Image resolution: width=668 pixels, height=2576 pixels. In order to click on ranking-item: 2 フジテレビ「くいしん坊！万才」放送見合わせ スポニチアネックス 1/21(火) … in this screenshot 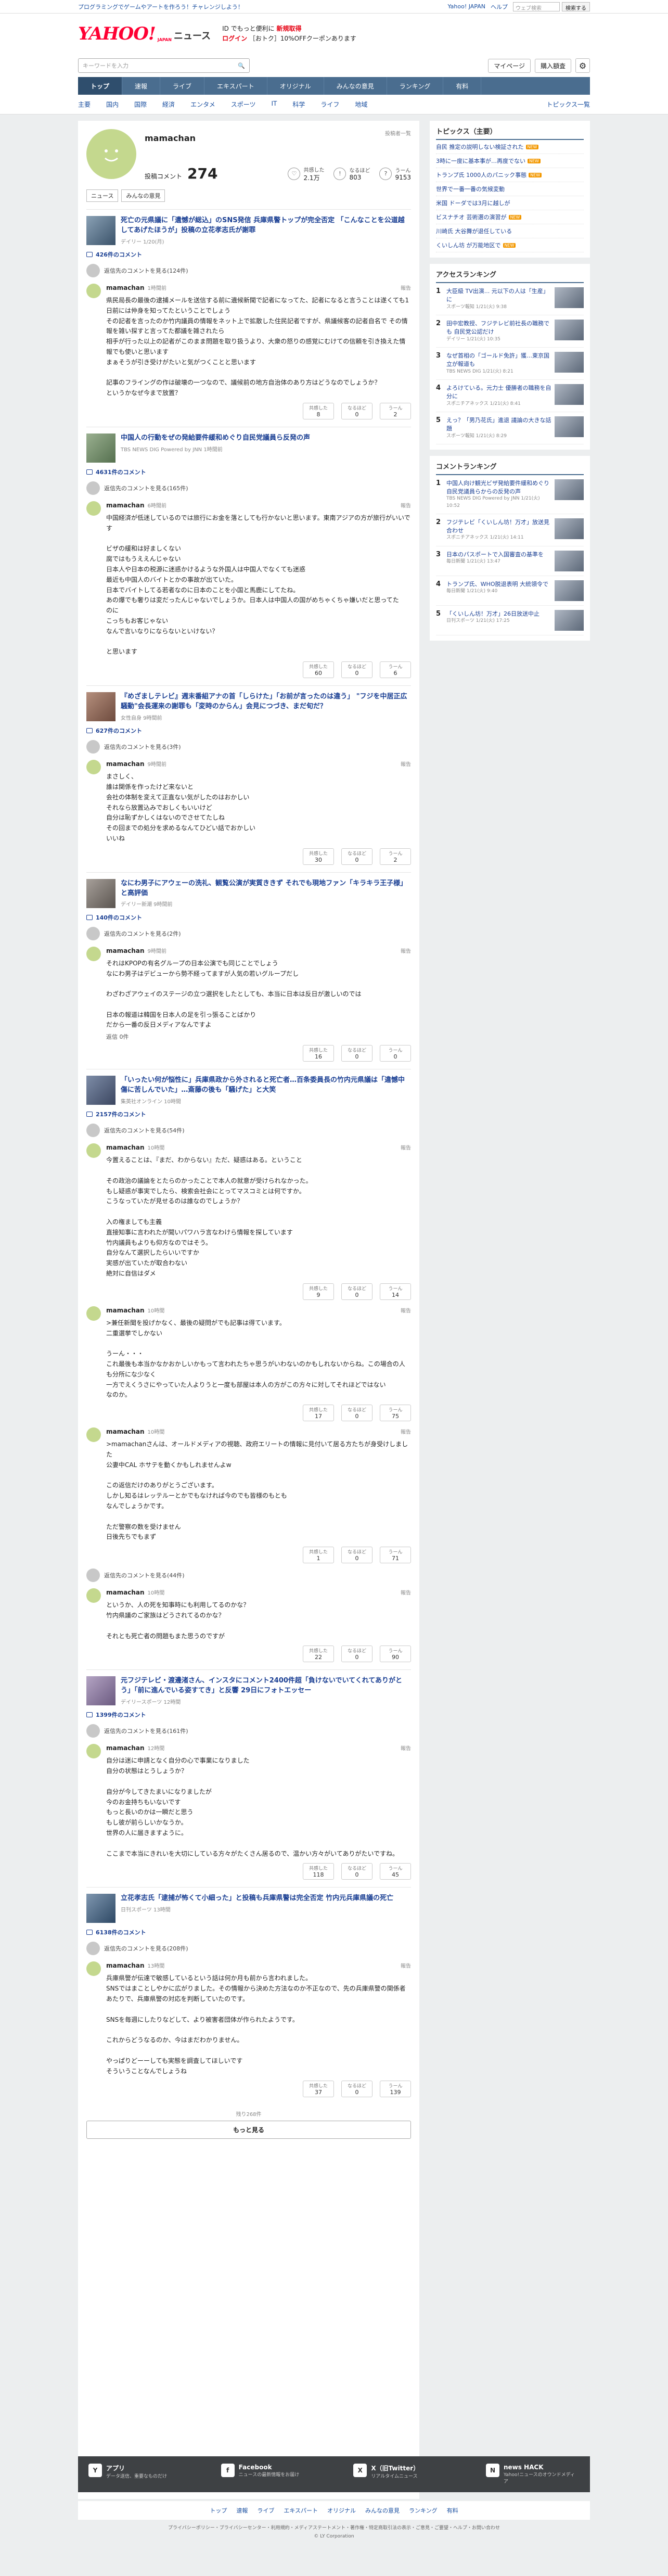, I will do `click(510, 530)`.